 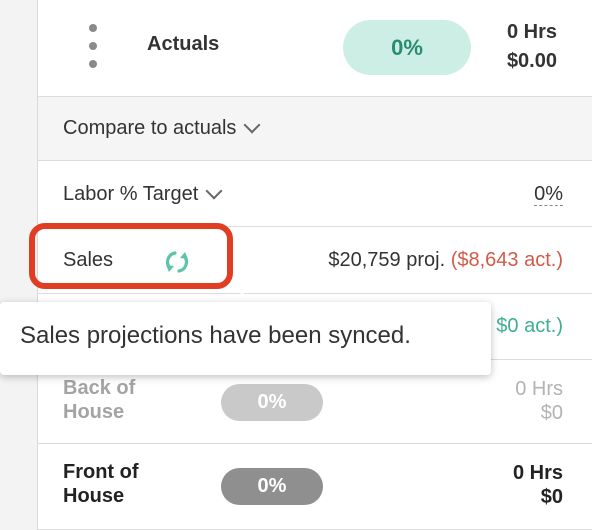 What do you see at coordinates (177, 262) in the screenshot?
I see `sync-icon` at bounding box center [177, 262].